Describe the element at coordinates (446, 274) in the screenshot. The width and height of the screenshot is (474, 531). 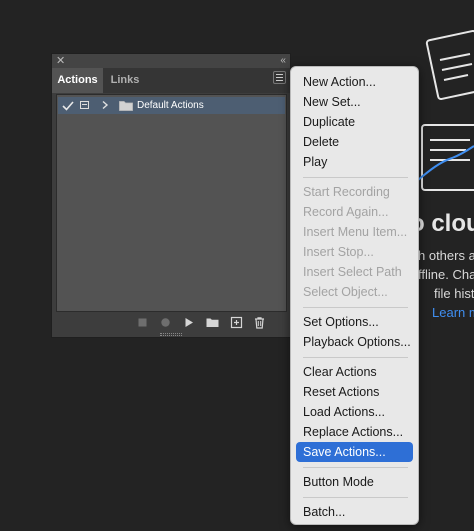
I see `cloud-text-line-2: ffline. Cha` at that location.